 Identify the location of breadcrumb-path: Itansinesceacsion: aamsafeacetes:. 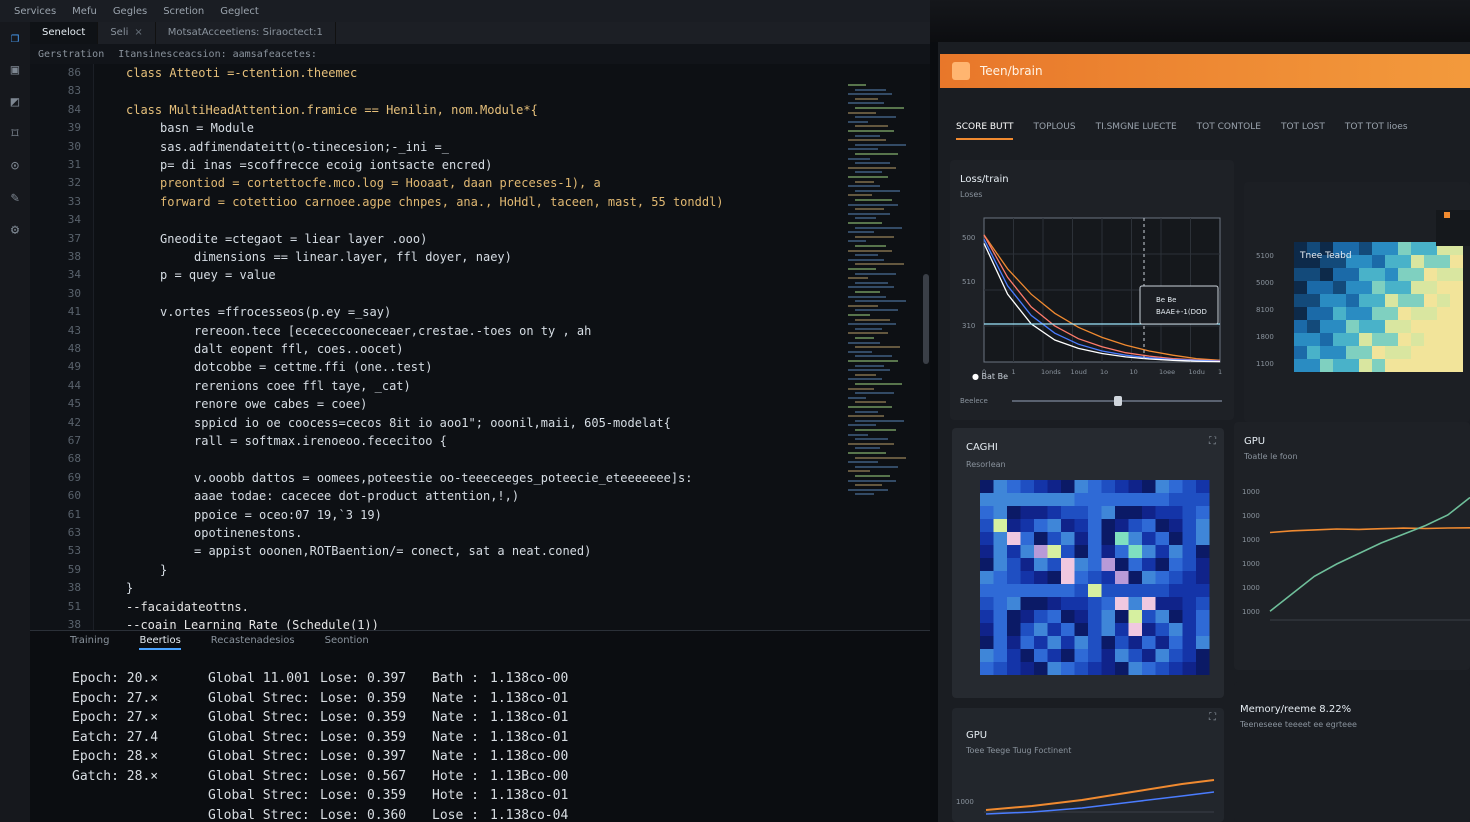
(217, 54).